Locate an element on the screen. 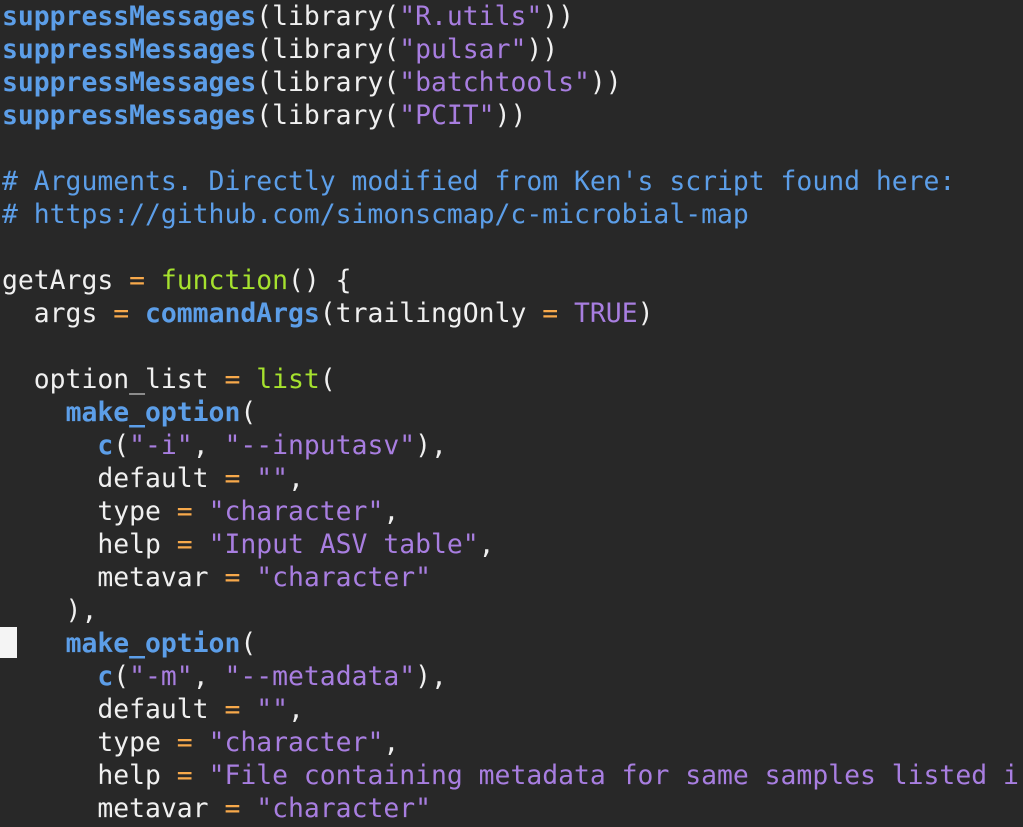  code-token: function is located at coordinates (224, 280).